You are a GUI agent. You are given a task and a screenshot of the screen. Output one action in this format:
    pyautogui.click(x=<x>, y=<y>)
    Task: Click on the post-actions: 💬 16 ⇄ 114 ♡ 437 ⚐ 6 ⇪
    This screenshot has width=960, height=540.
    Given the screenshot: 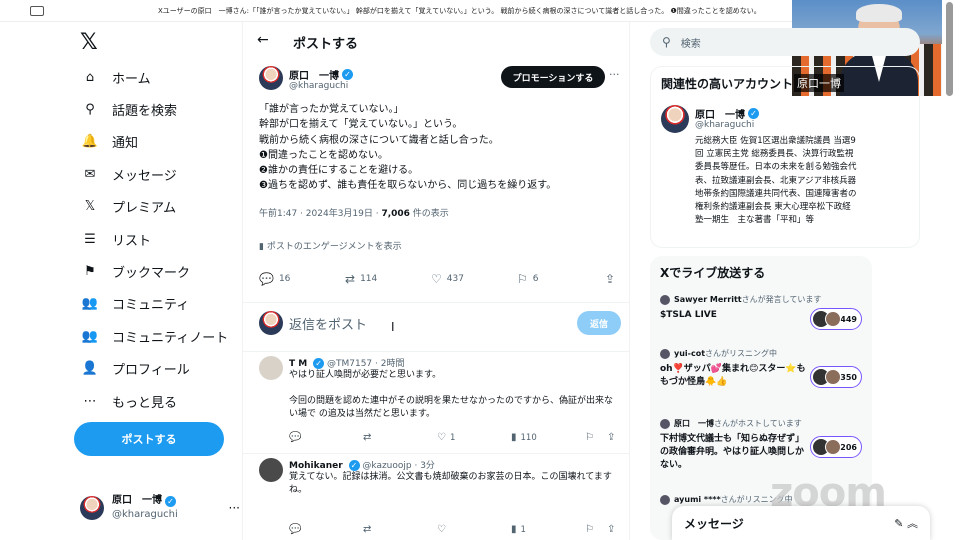 What is the action you would take?
    pyautogui.click(x=440, y=281)
    